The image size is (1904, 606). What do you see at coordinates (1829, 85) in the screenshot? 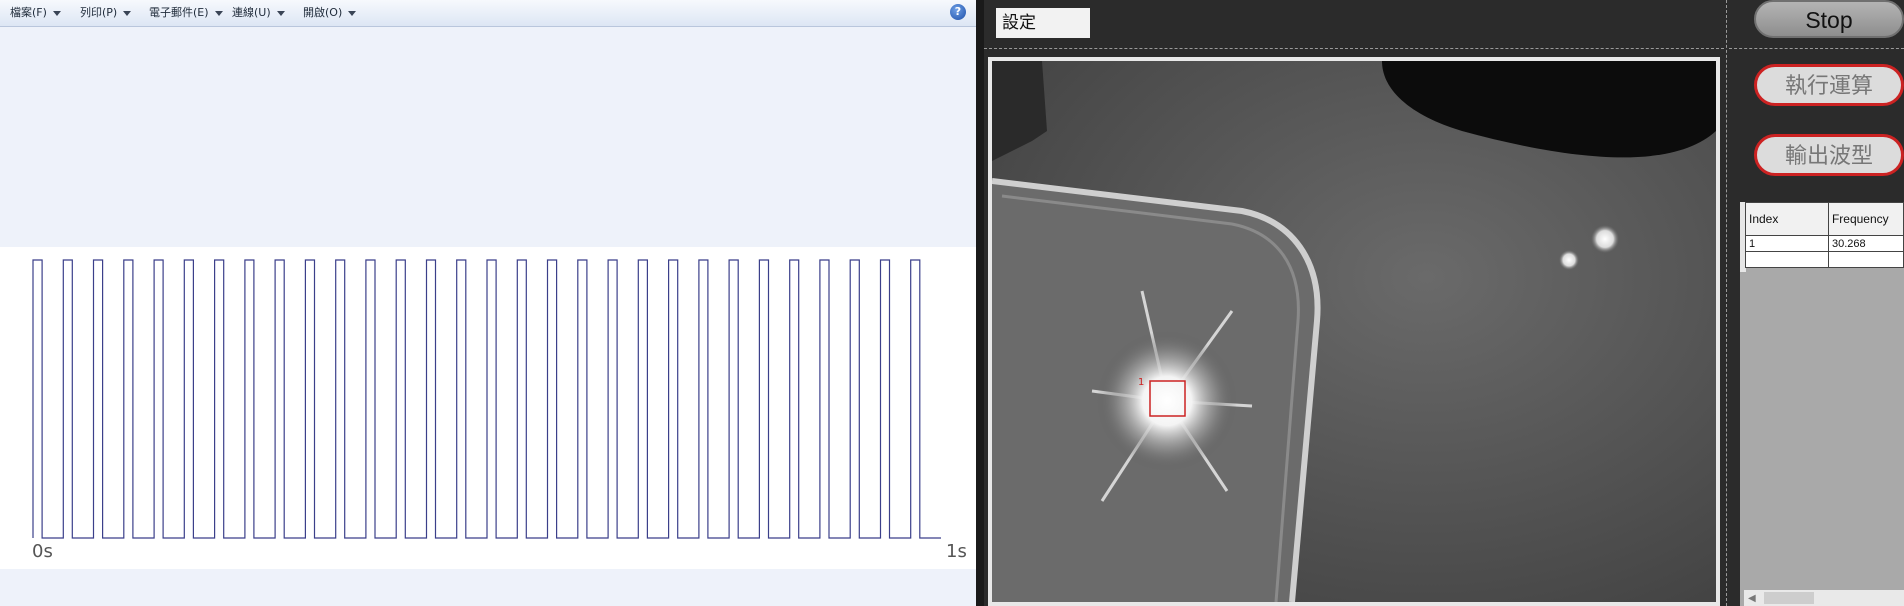
I see `run-calculation-button: 執行運算` at bounding box center [1829, 85].